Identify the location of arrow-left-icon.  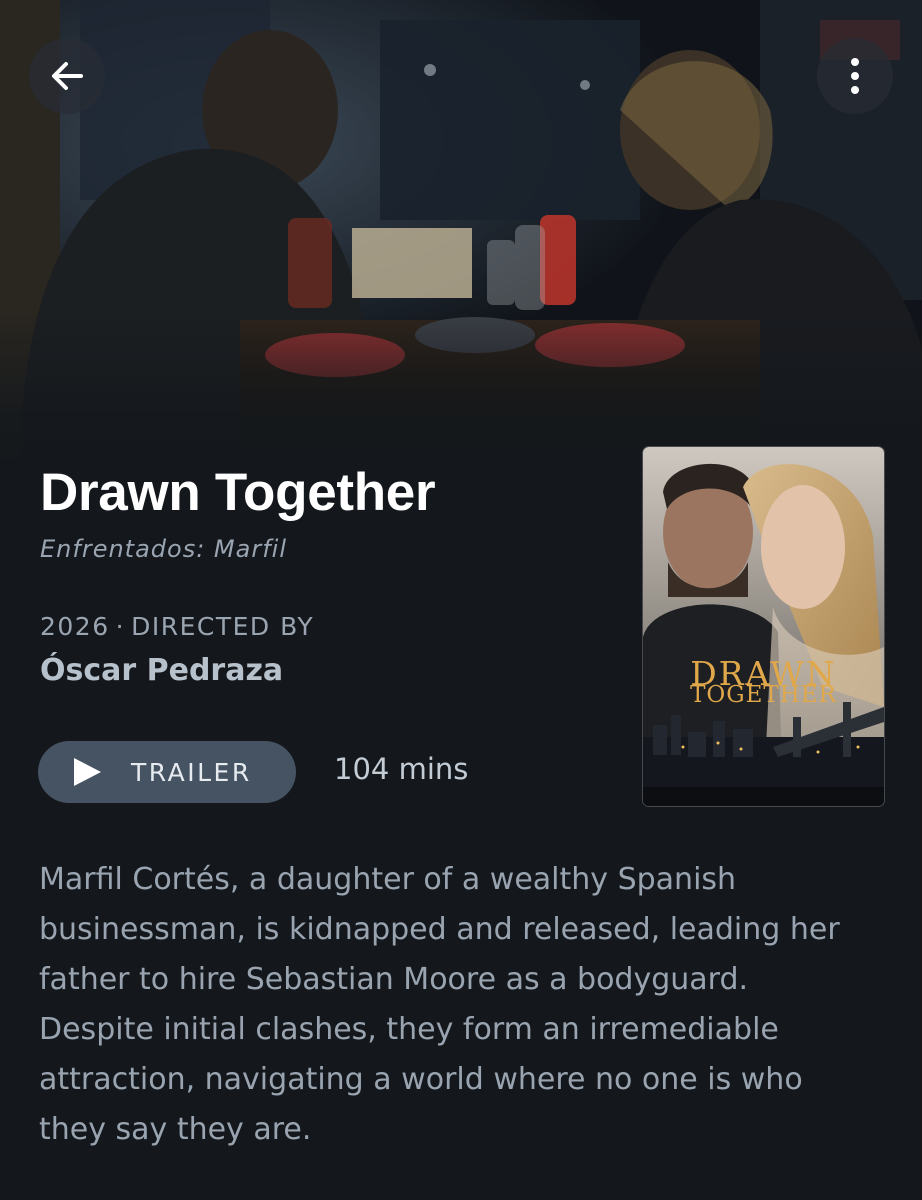
(67, 76).